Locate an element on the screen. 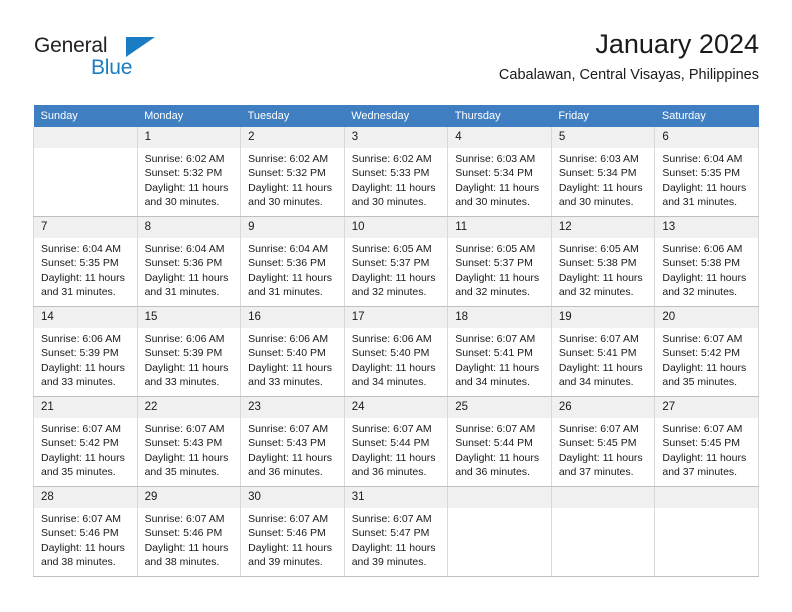  weekday-header-saturday: Saturday is located at coordinates (706, 116).